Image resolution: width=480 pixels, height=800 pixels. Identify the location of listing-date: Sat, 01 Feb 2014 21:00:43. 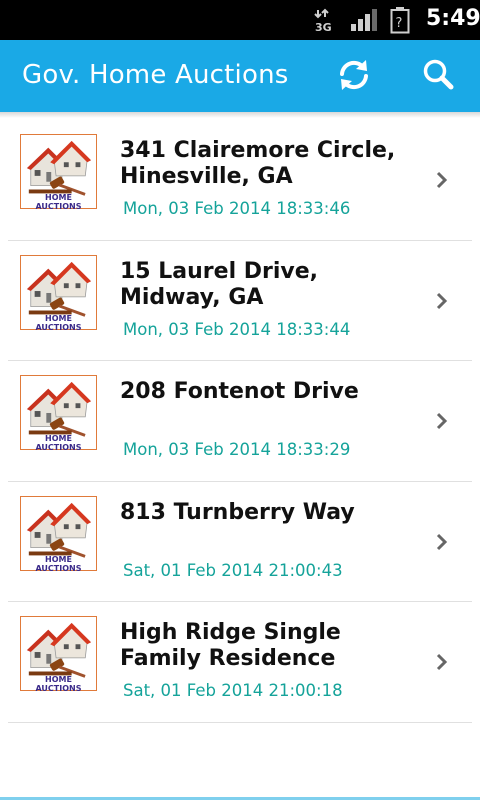
(233, 570).